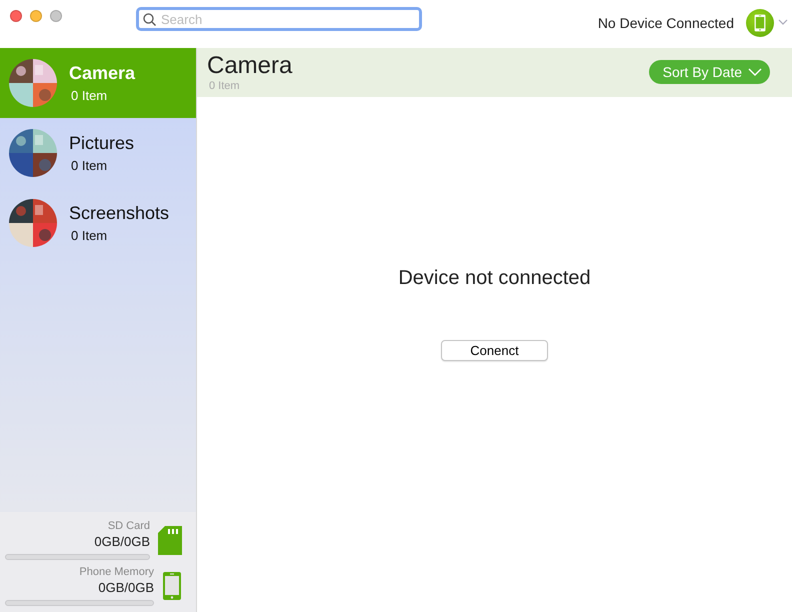 The width and height of the screenshot is (792, 612). What do you see at coordinates (16, 16) in the screenshot?
I see `close-window-button` at bounding box center [16, 16].